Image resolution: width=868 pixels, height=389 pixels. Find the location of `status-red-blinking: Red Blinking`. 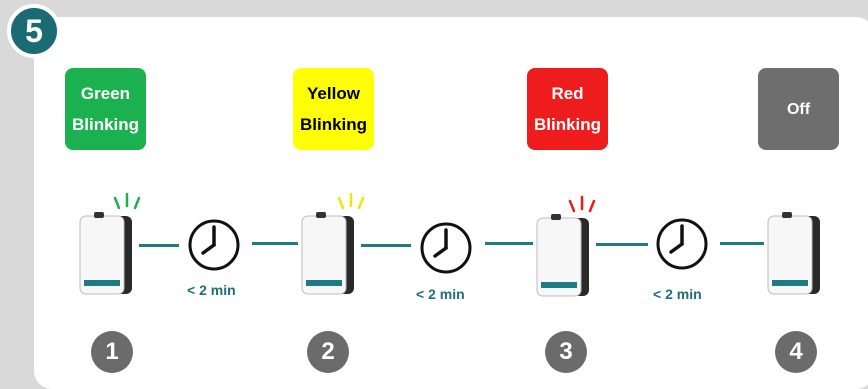

status-red-blinking: Red Blinking is located at coordinates (567, 109).